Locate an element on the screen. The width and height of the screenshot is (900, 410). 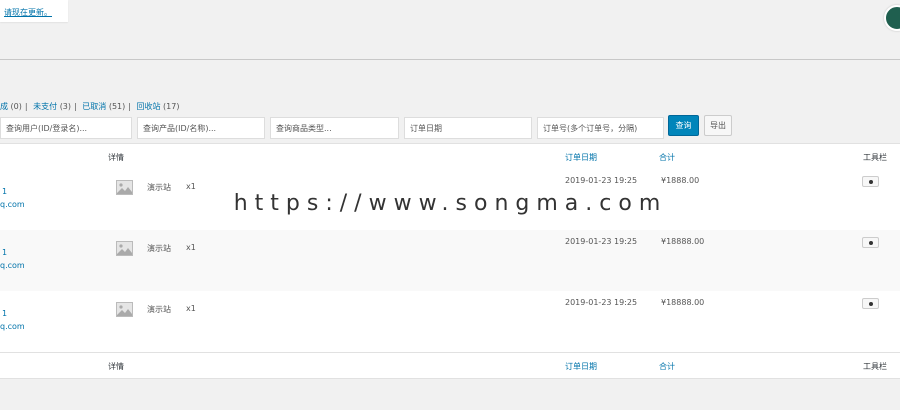
view-cancelled: 已取消 is located at coordinates (94, 106).